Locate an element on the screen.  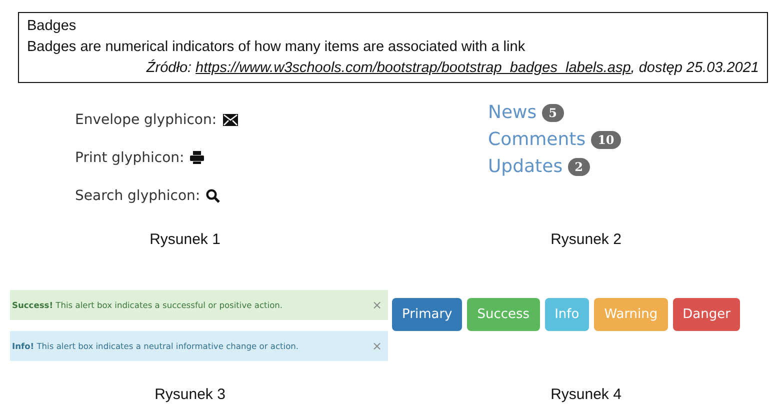
glyphicon-label: Search glyphicon: is located at coordinates (137, 196).